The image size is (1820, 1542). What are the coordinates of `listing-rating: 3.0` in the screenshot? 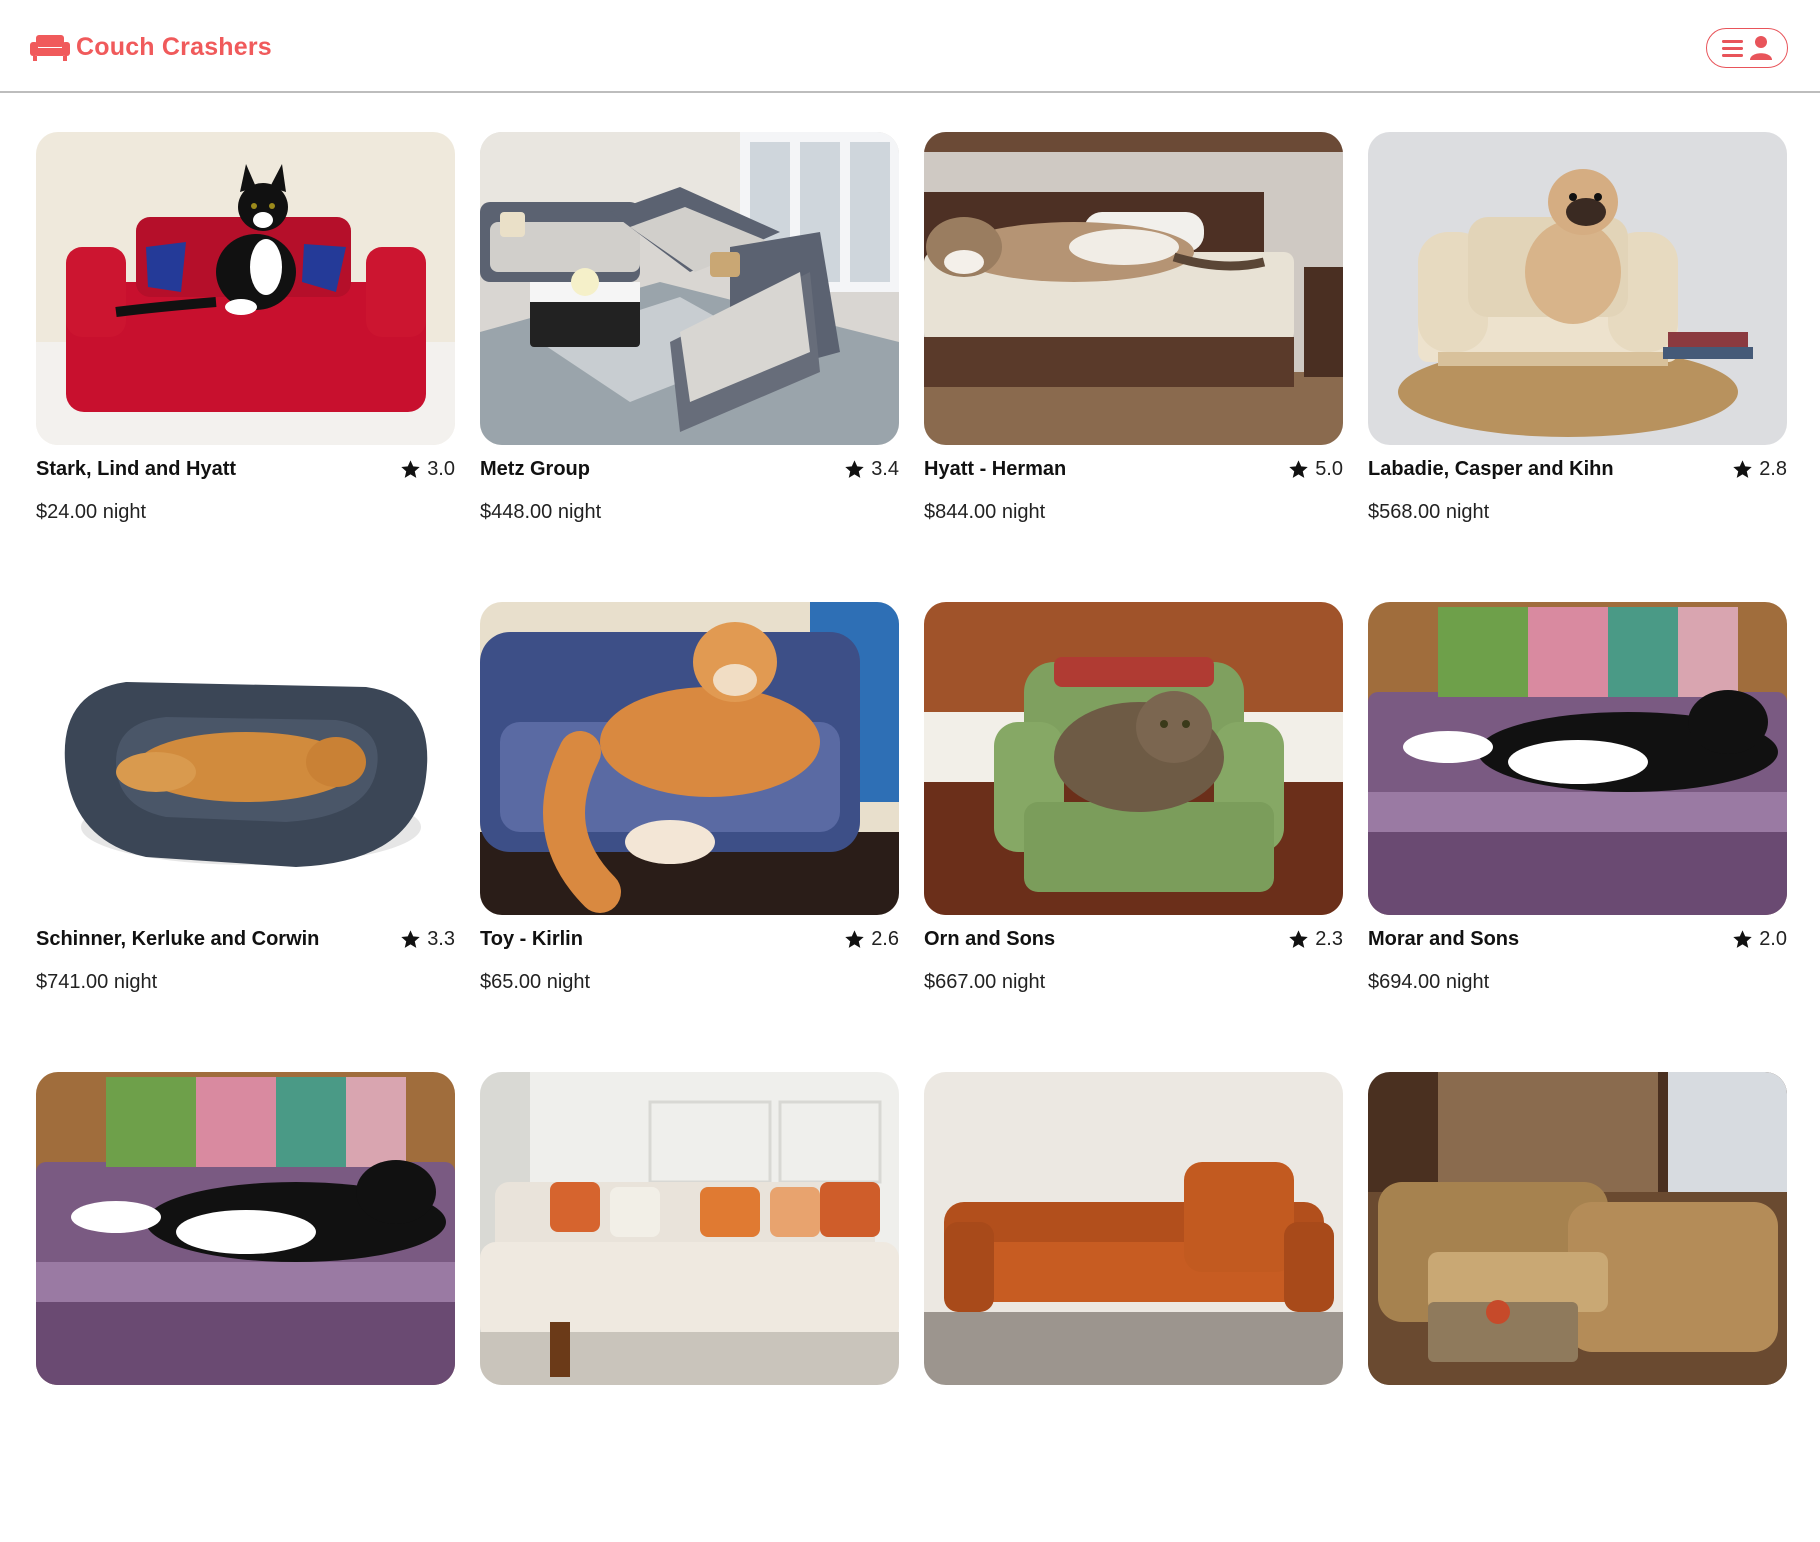 It's located at (427, 469).